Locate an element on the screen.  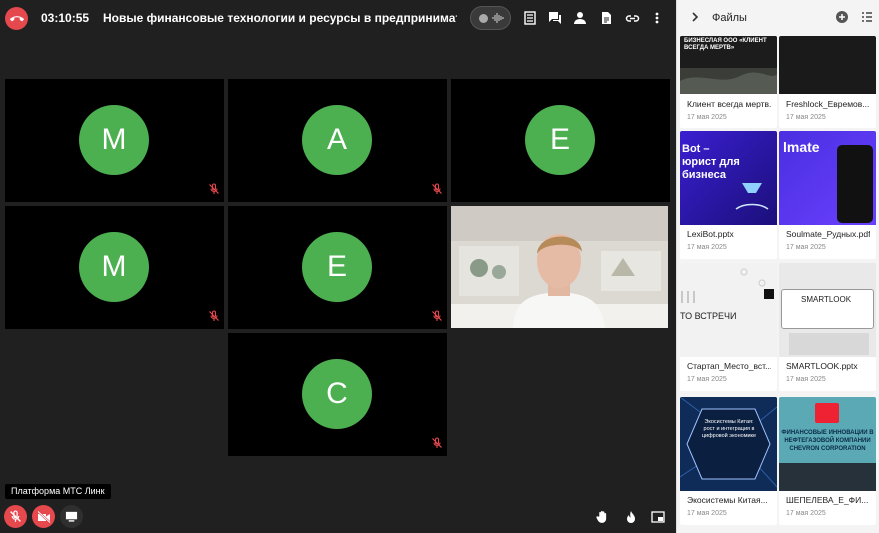
chat-button is located at coordinates (555, 18).